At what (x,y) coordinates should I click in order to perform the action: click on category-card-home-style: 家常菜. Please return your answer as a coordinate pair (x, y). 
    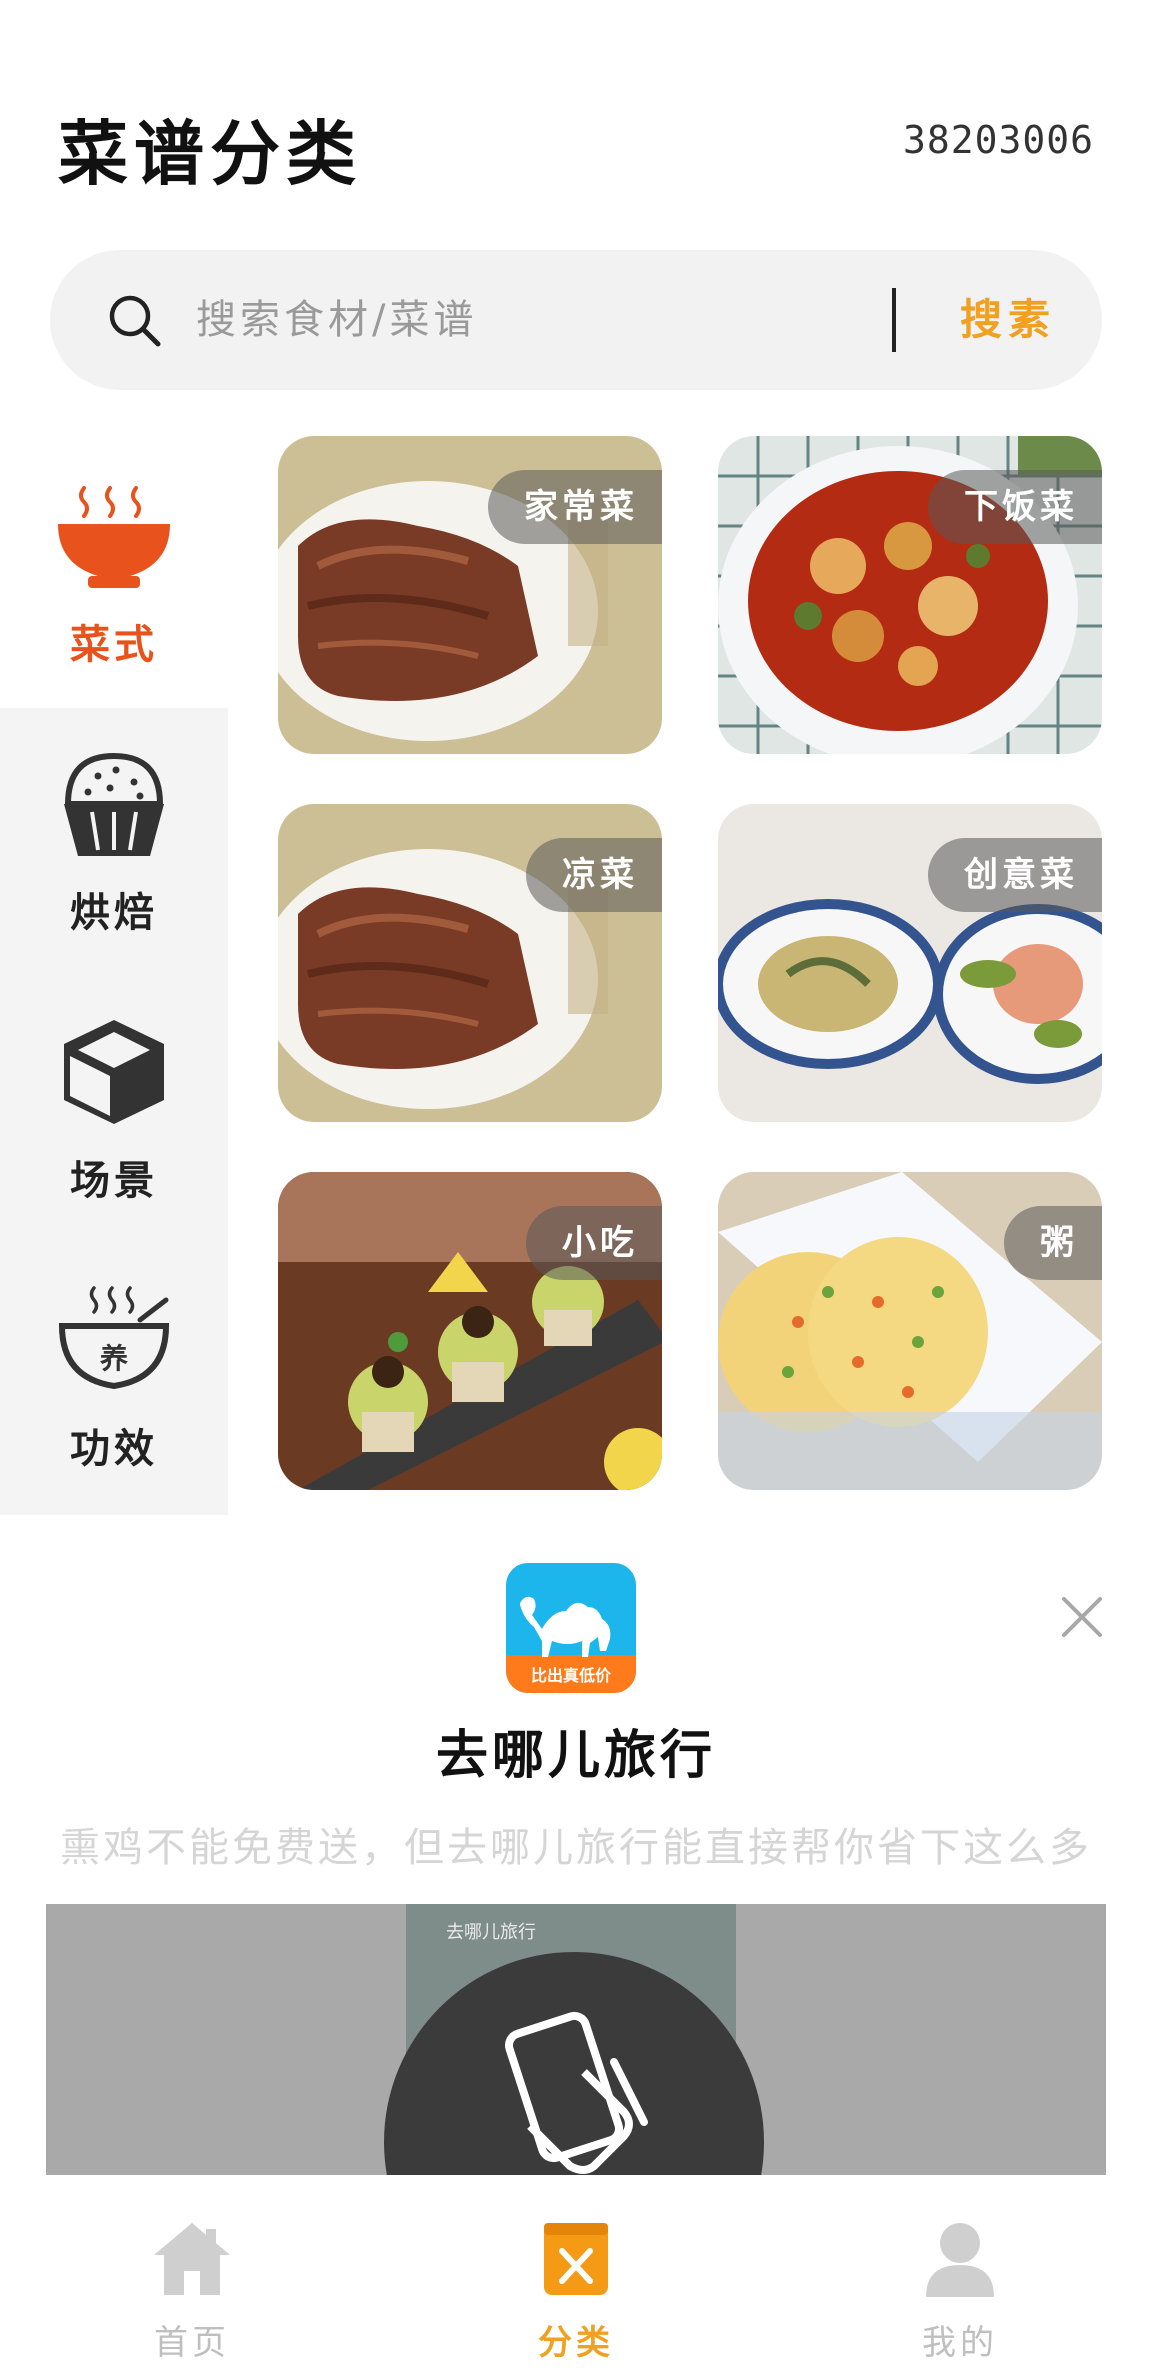
    Looking at the image, I should click on (470, 595).